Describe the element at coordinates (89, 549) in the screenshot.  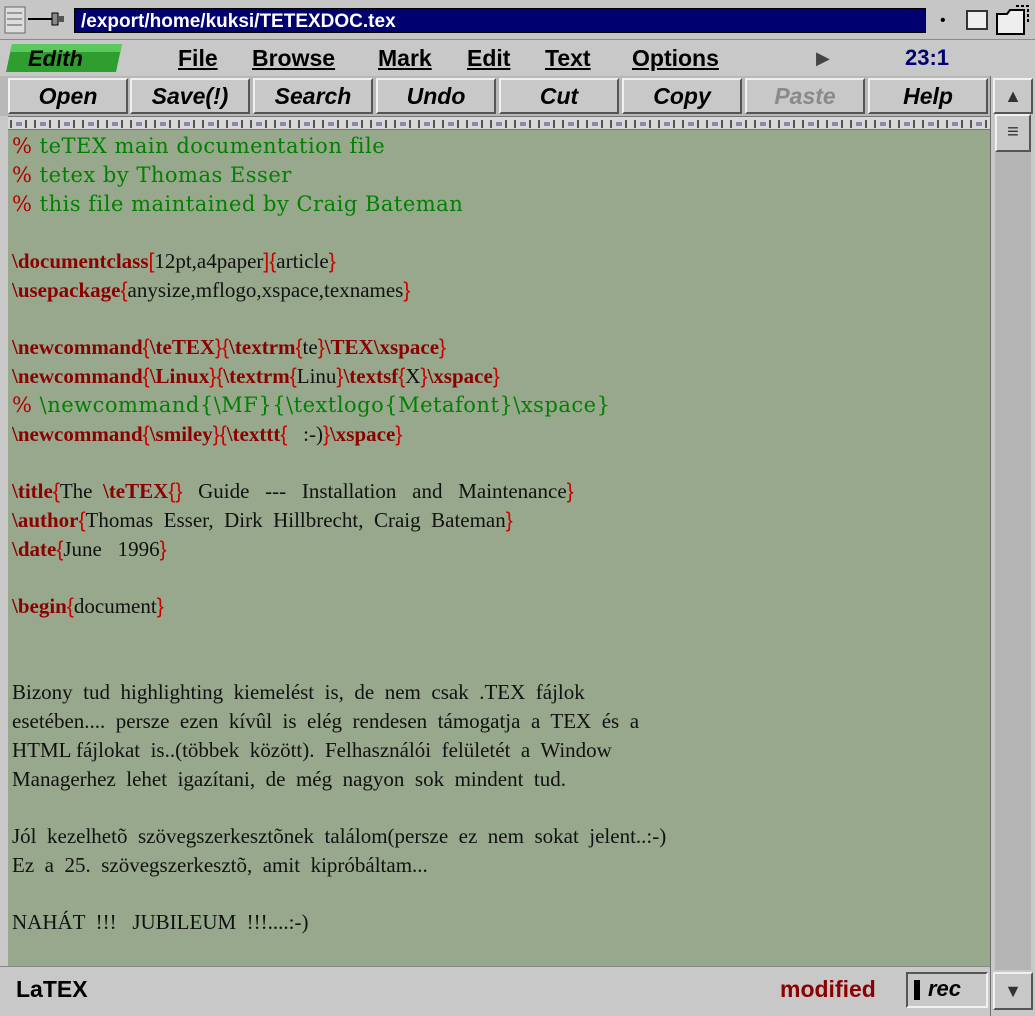
I see `code-line: \date{June 1996}` at that location.